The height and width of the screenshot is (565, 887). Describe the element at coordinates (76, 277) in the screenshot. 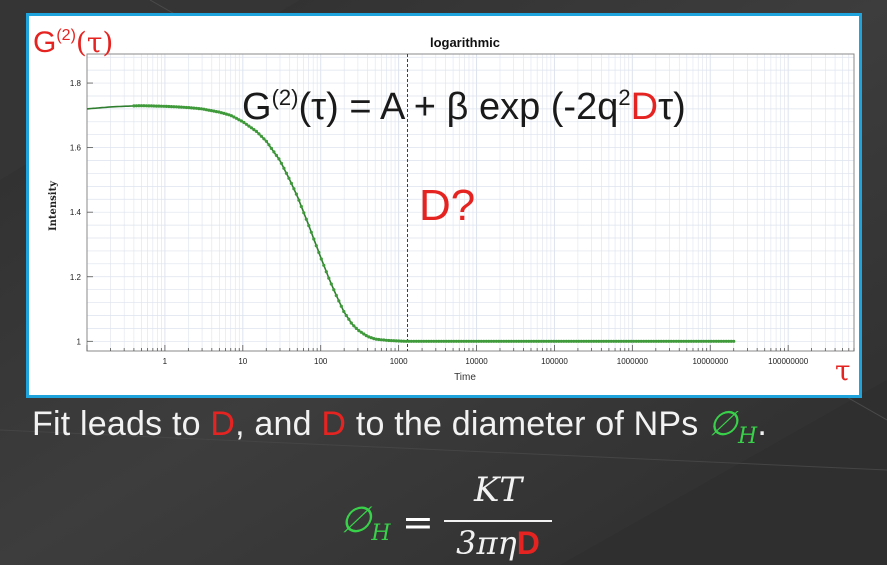

I see `y-tick-label: 1.2` at that location.